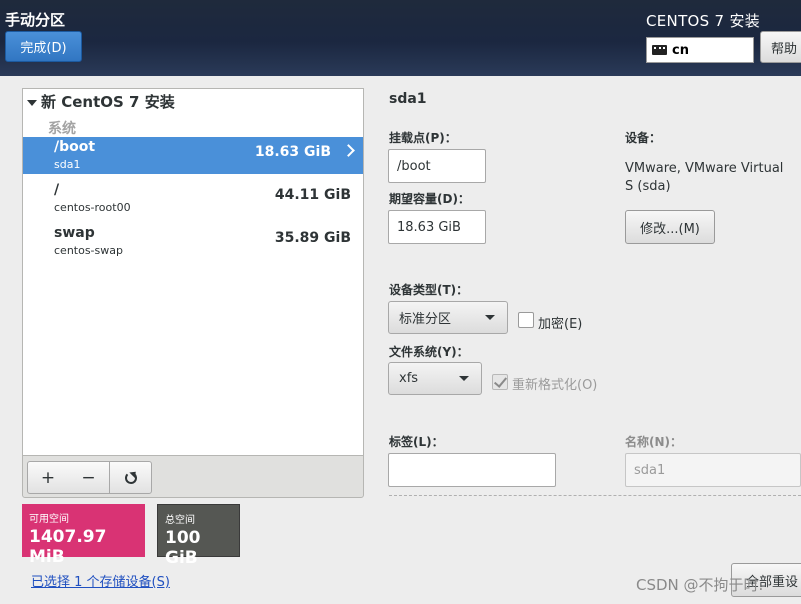  Describe the element at coordinates (68, 547) in the screenshot. I see `available-space-value: 1407.97 MiB` at that location.